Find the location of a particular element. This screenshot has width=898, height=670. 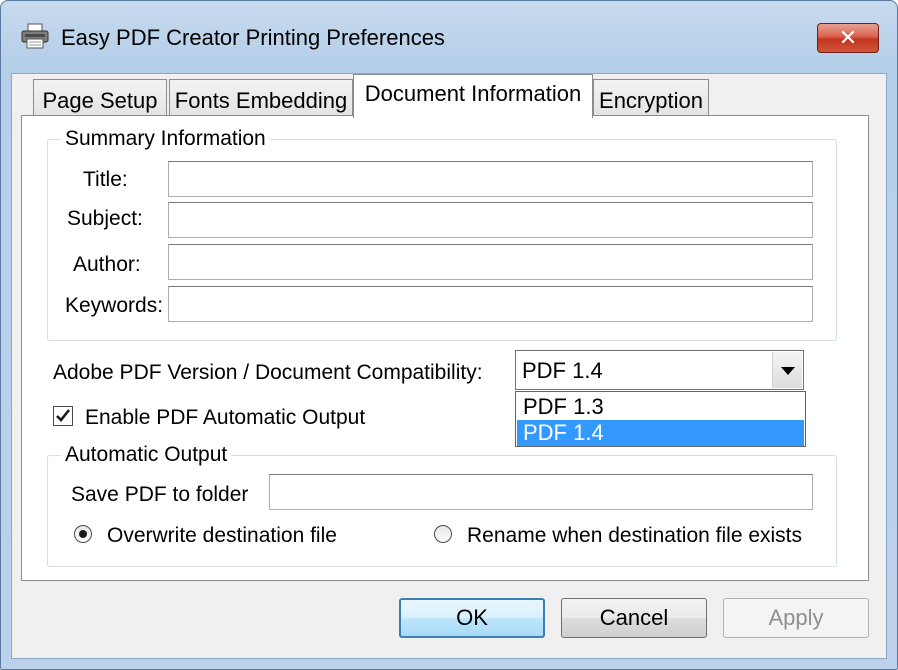

subject-label: Subject: is located at coordinates (105, 218).